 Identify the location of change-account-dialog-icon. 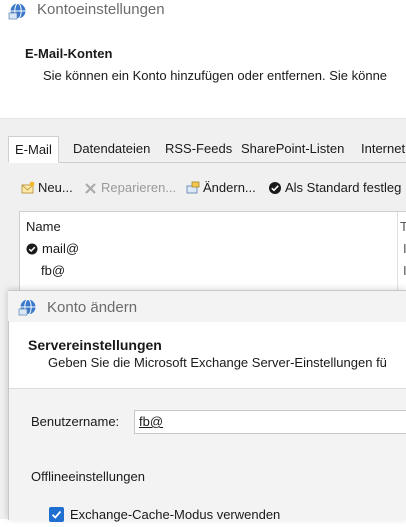
(27, 307).